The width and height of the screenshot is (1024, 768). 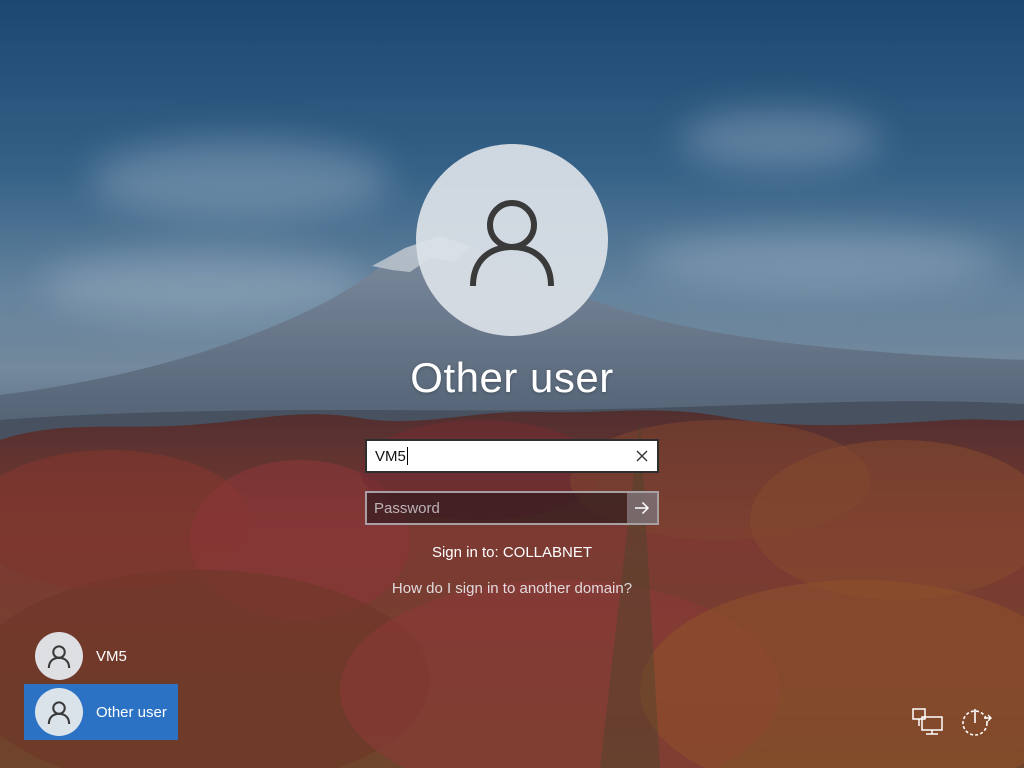 What do you see at coordinates (501, 456) in the screenshot?
I see `username-input: VM5` at bounding box center [501, 456].